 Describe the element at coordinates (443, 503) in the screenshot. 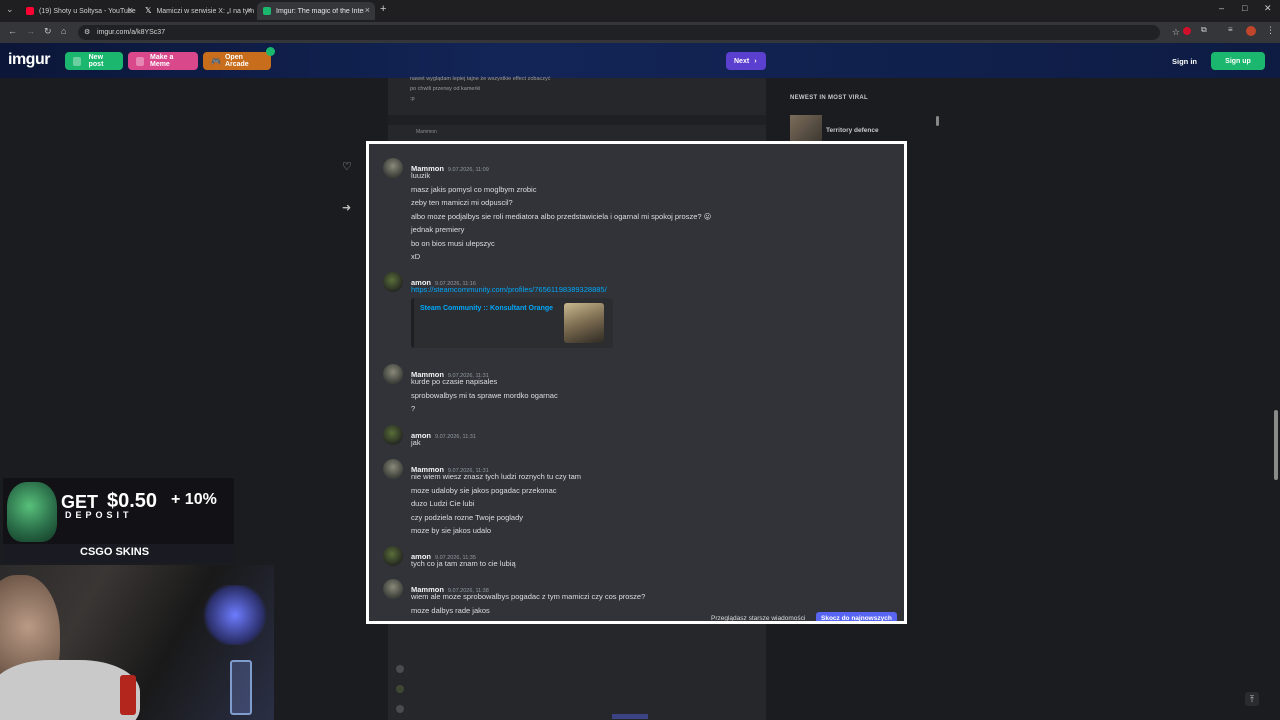

I see `message-line: duzo Ludzi Cie lubi` at that location.